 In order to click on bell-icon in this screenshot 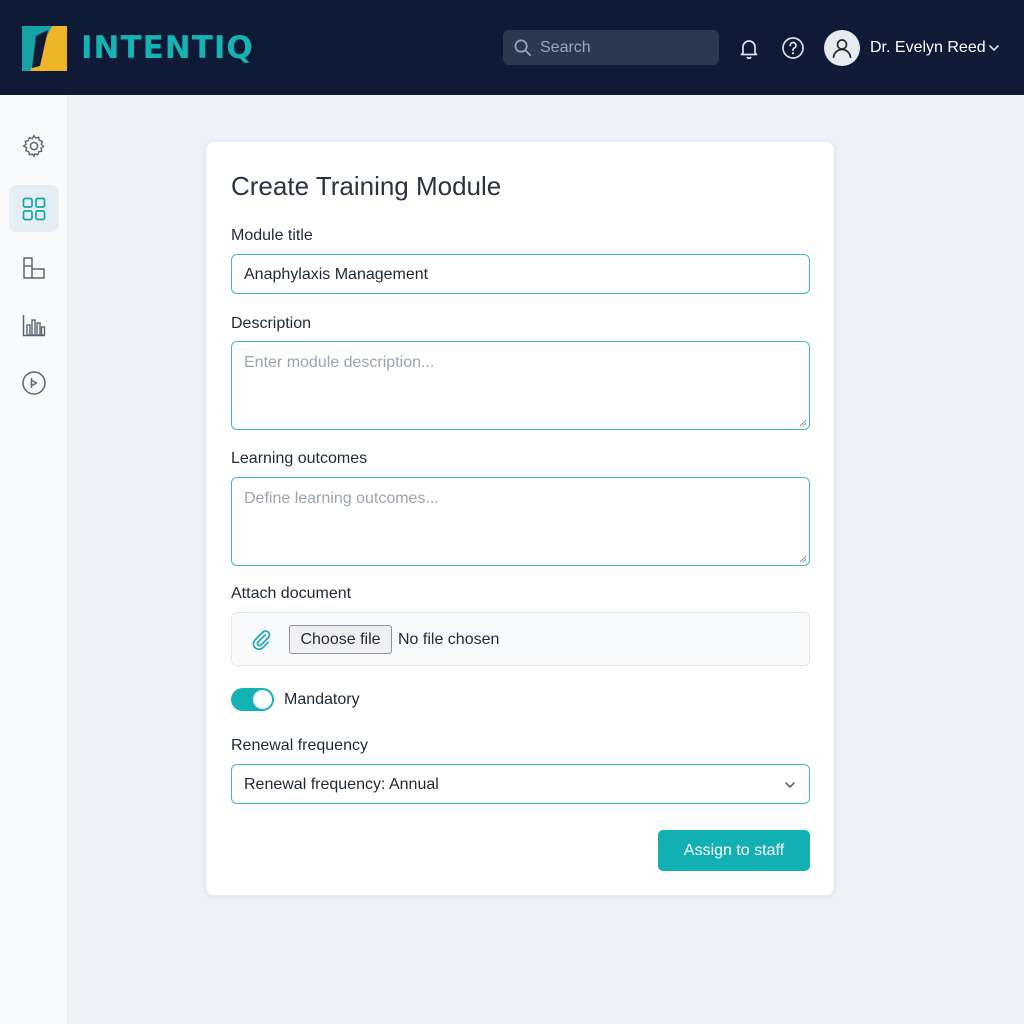, I will do `click(749, 48)`.